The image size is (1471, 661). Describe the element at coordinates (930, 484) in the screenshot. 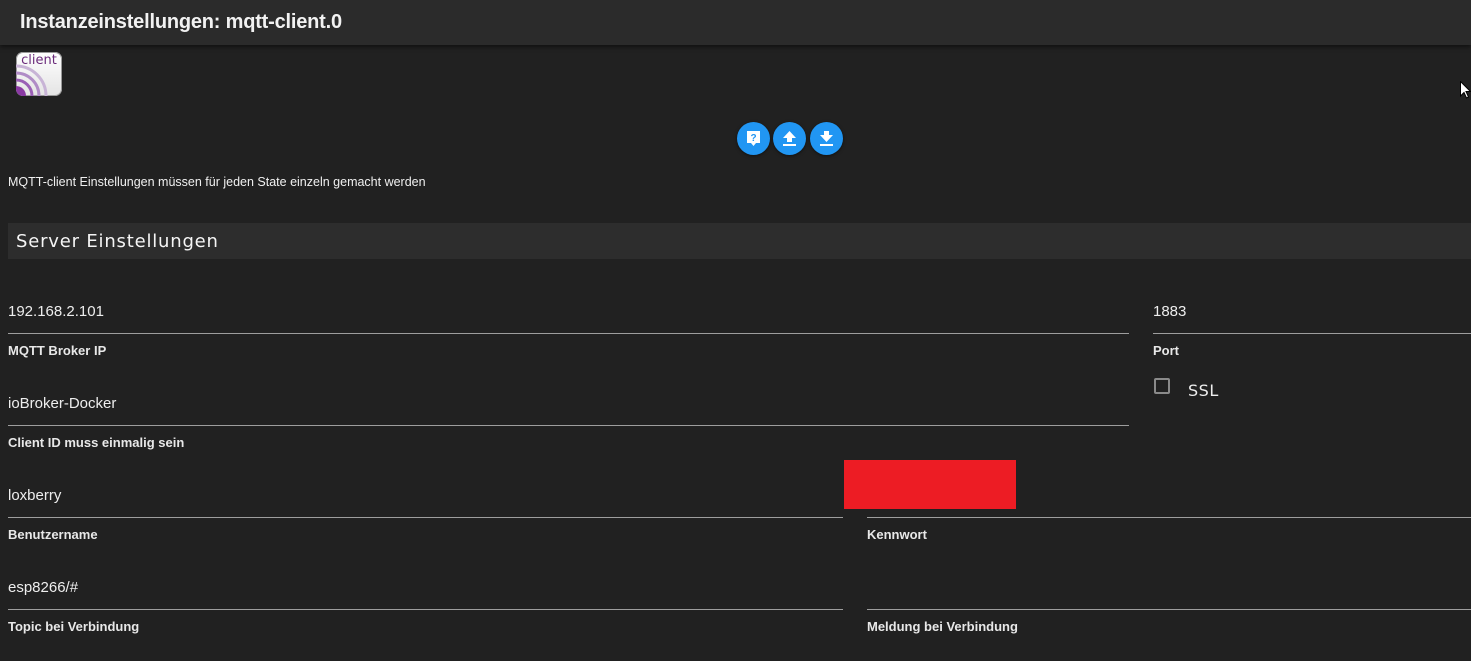

I see `redaction-overlay` at that location.